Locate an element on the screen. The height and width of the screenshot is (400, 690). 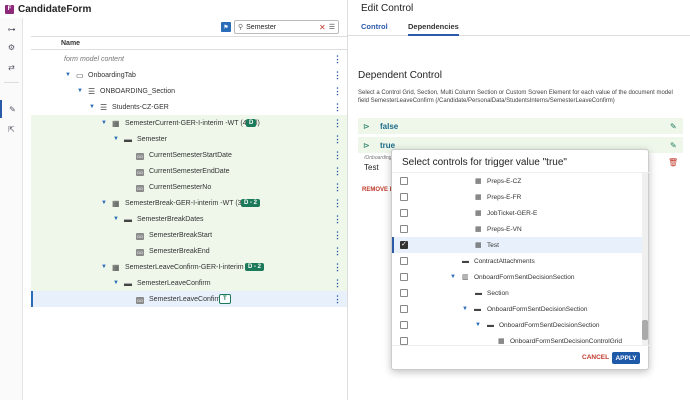
tree-row-selected: GO SemesterLeaveConfirm T ⋮ is located at coordinates (189, 299).